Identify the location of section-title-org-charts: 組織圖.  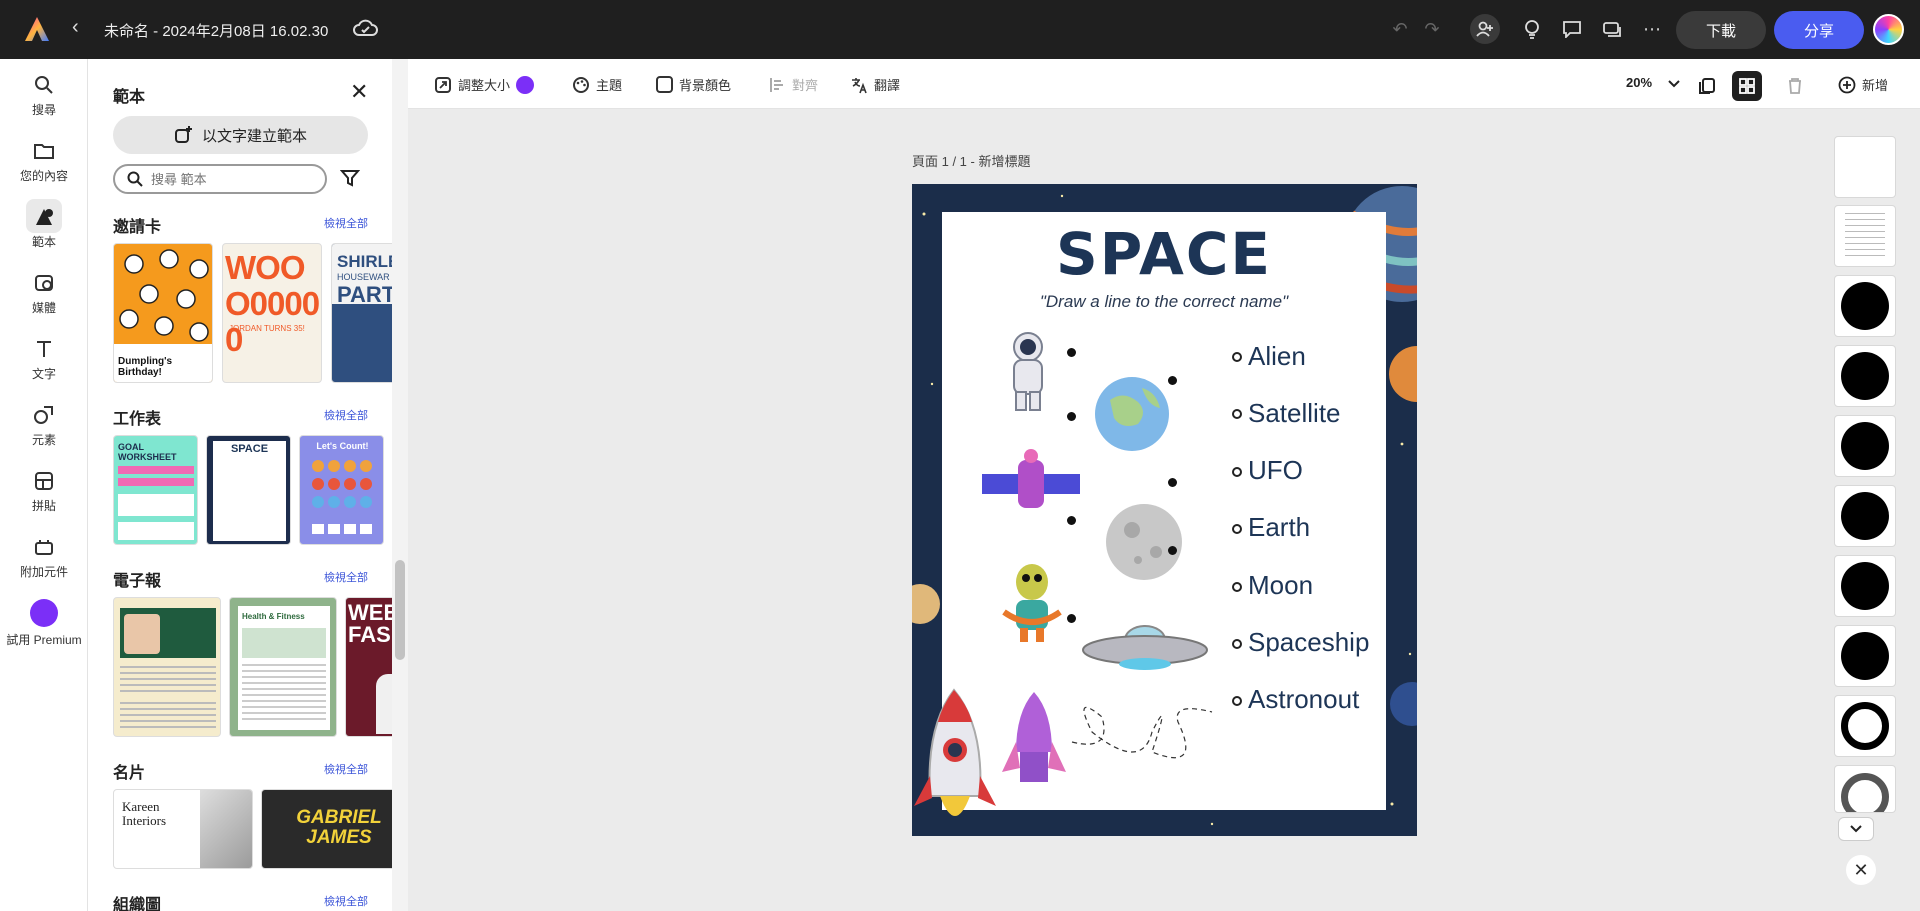
(137, 904).